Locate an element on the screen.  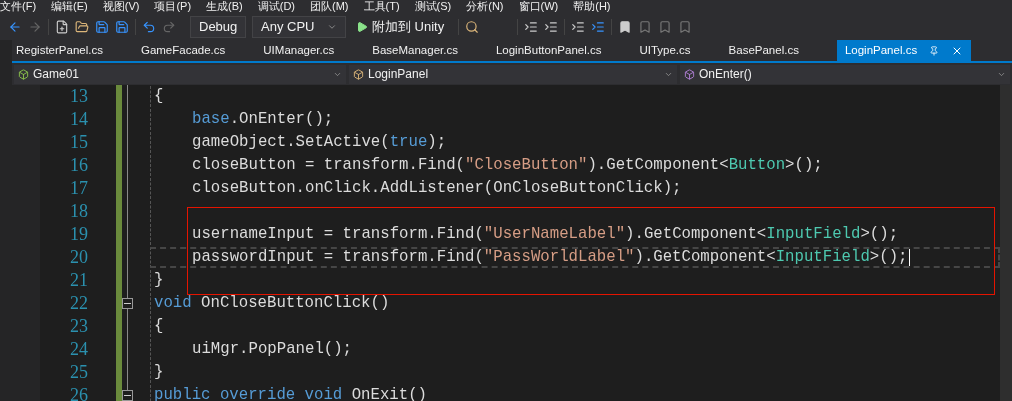
platform-dropdown: Any CPU is located at coordinates (299, 26).